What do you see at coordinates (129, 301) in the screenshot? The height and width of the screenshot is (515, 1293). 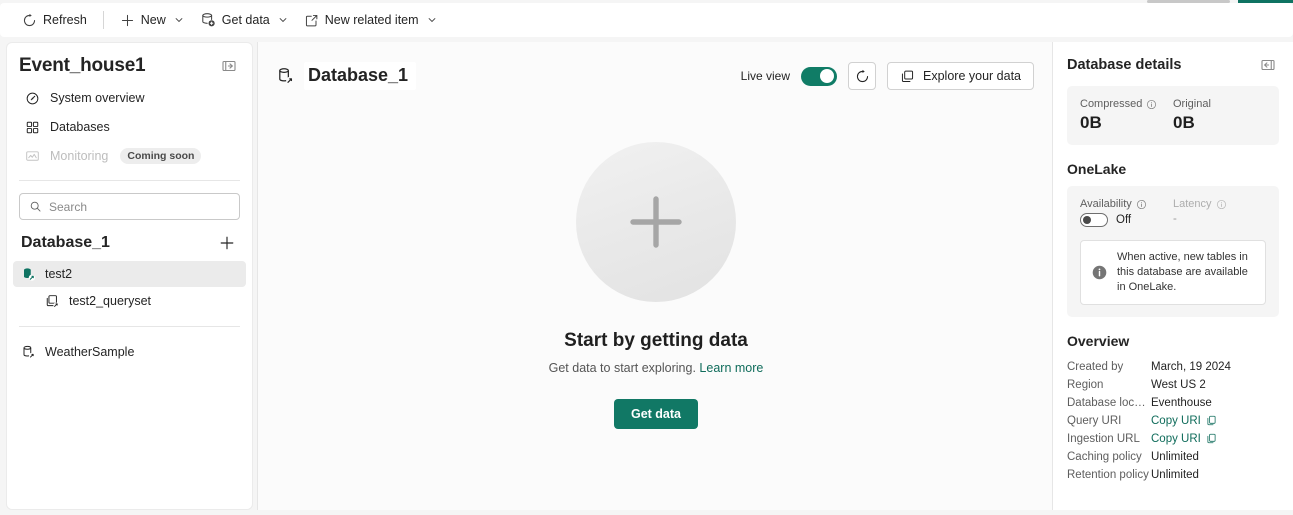 I see `tree-item-test2-queryset: test2_queryset` at bounding box center [129, 301].